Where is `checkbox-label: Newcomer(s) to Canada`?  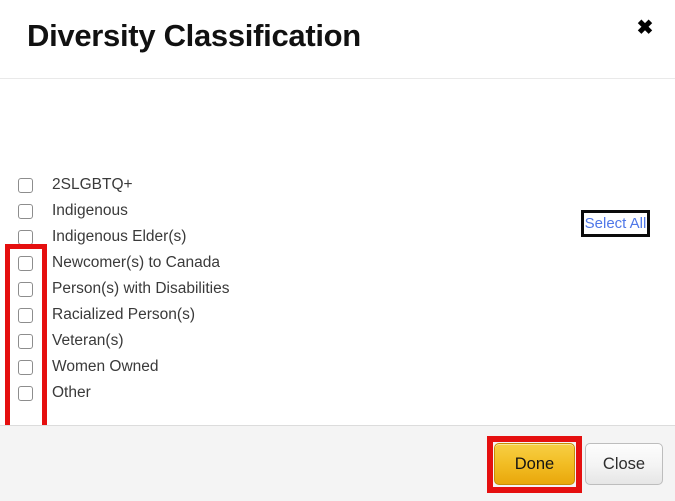 checkbox-label: Newcomer(s) to Canada is located at coordinates (136, 263).